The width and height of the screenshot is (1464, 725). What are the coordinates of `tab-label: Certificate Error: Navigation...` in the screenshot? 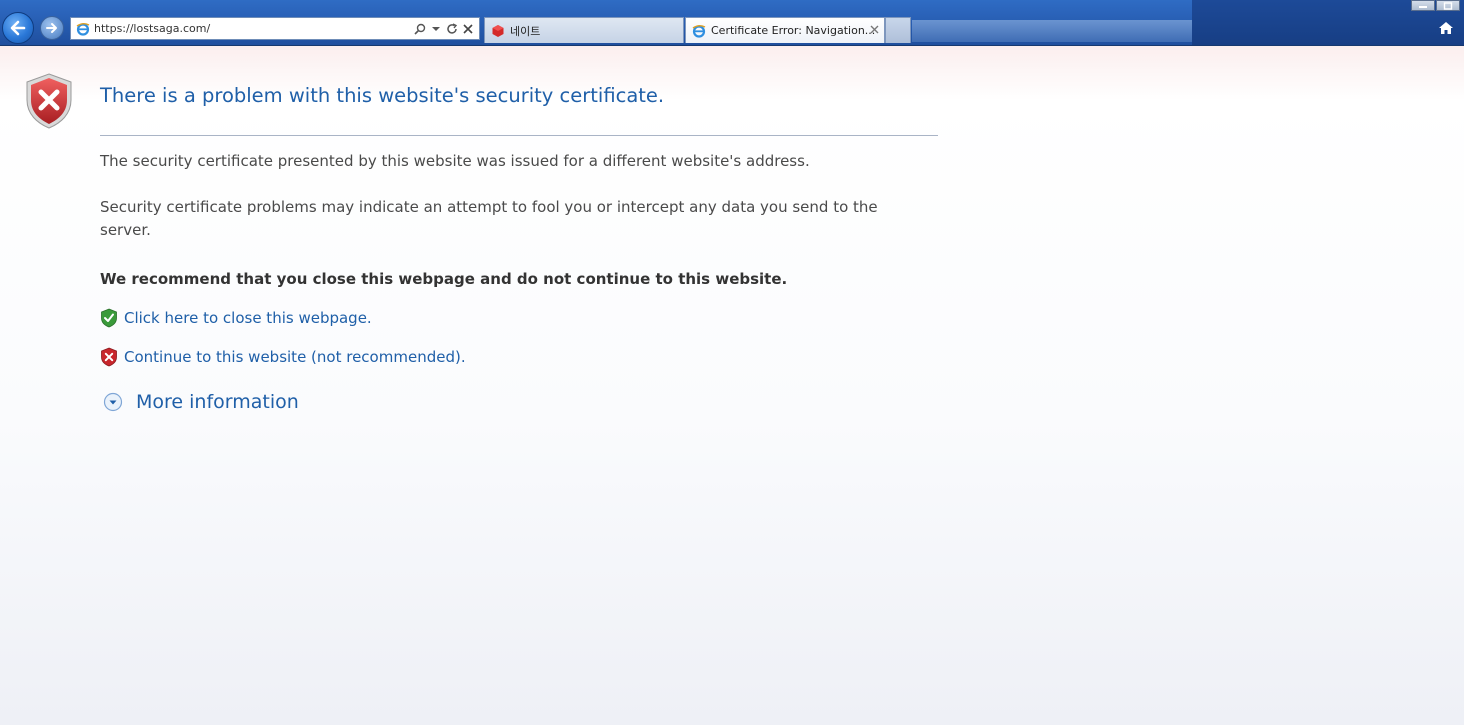 It's located at (793, 30).